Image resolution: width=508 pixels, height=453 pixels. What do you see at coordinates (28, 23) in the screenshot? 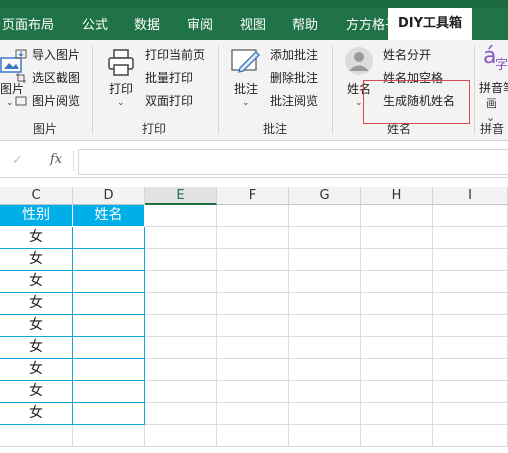
I see `tab-page-layout: 页面布局` at bounding box center [28, 23].